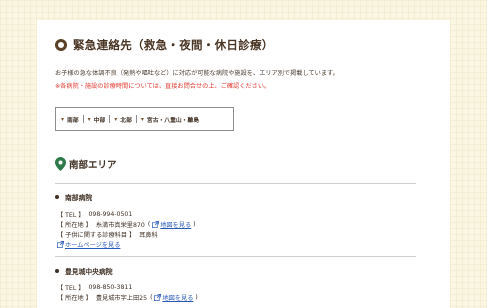 This screenshot has height=308, width=487. I want to click on area-nav-label: 宮古・八重山・離島, so click(173, 120).